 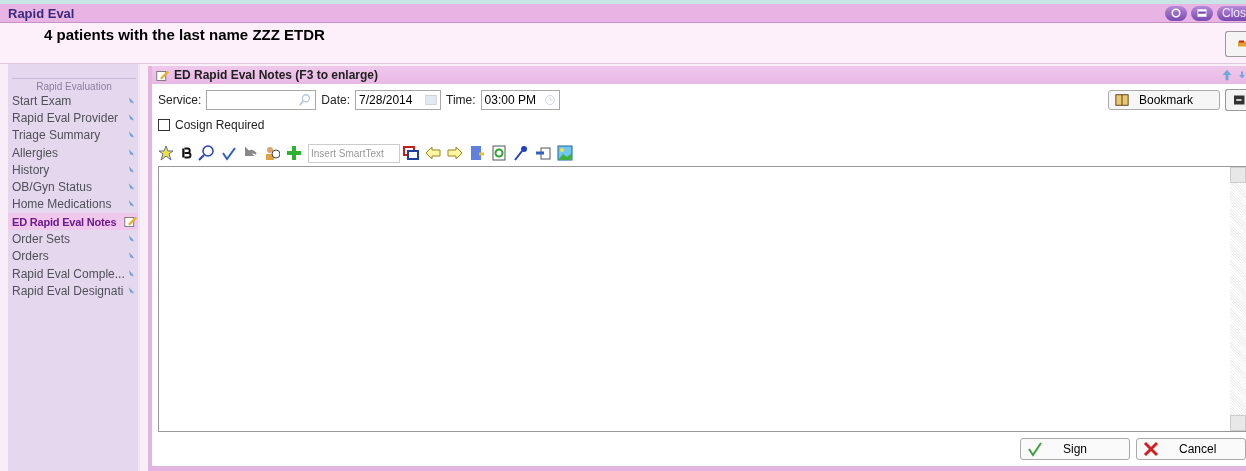 I want to click on close-button: Clos, so click(x=1231, y=13).